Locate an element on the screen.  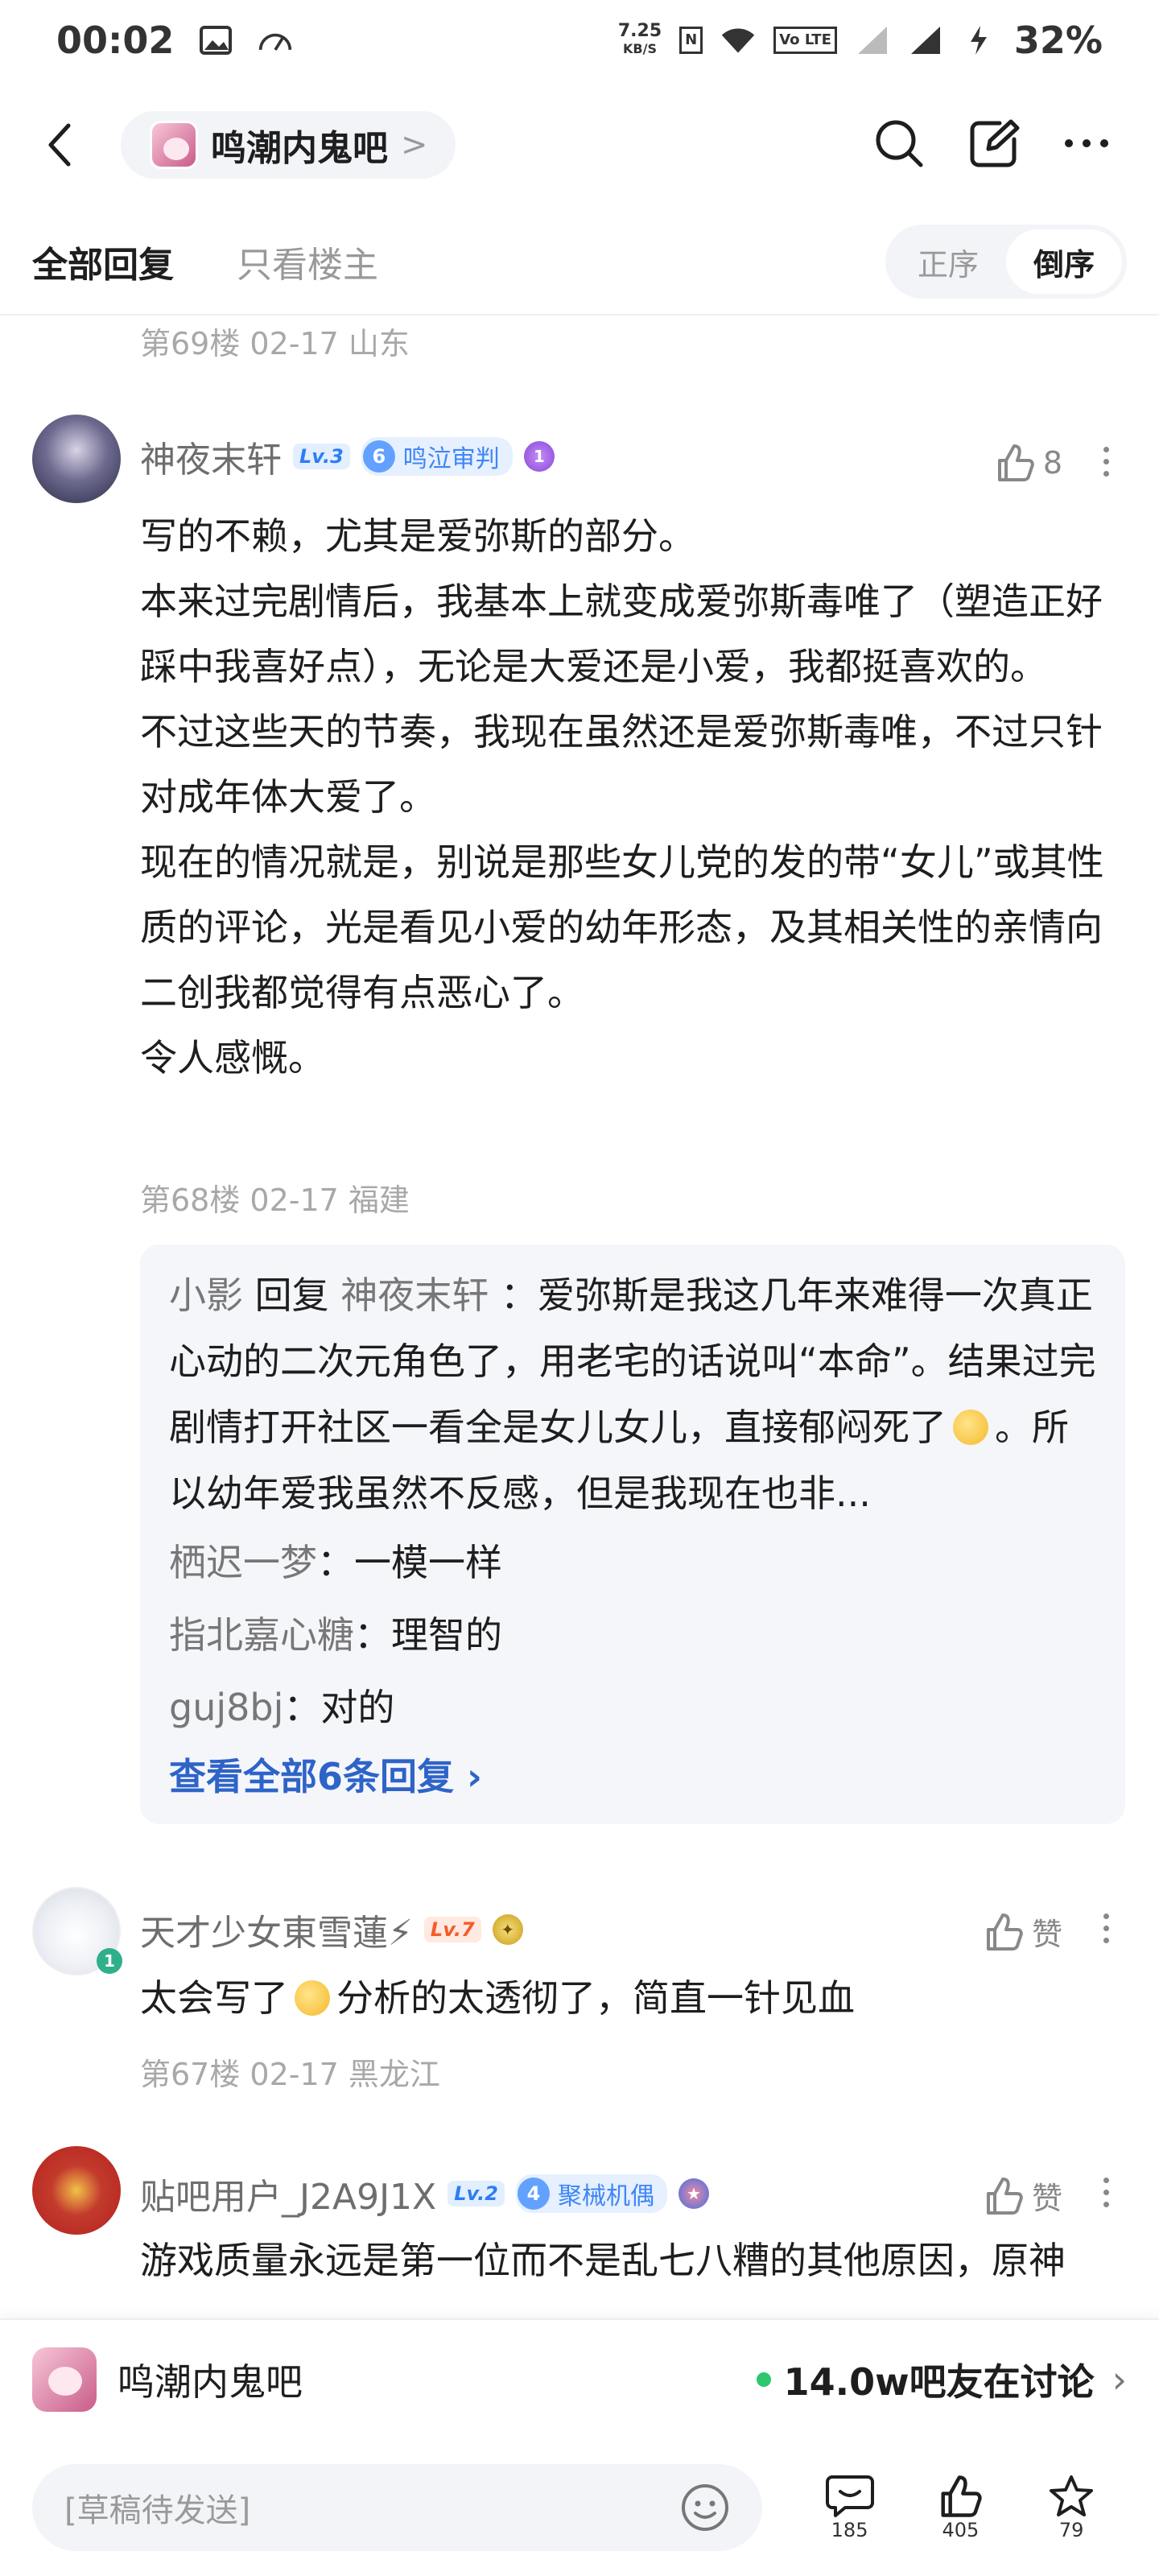
chevron-right-icon: > is located at coordinates (414, 144).